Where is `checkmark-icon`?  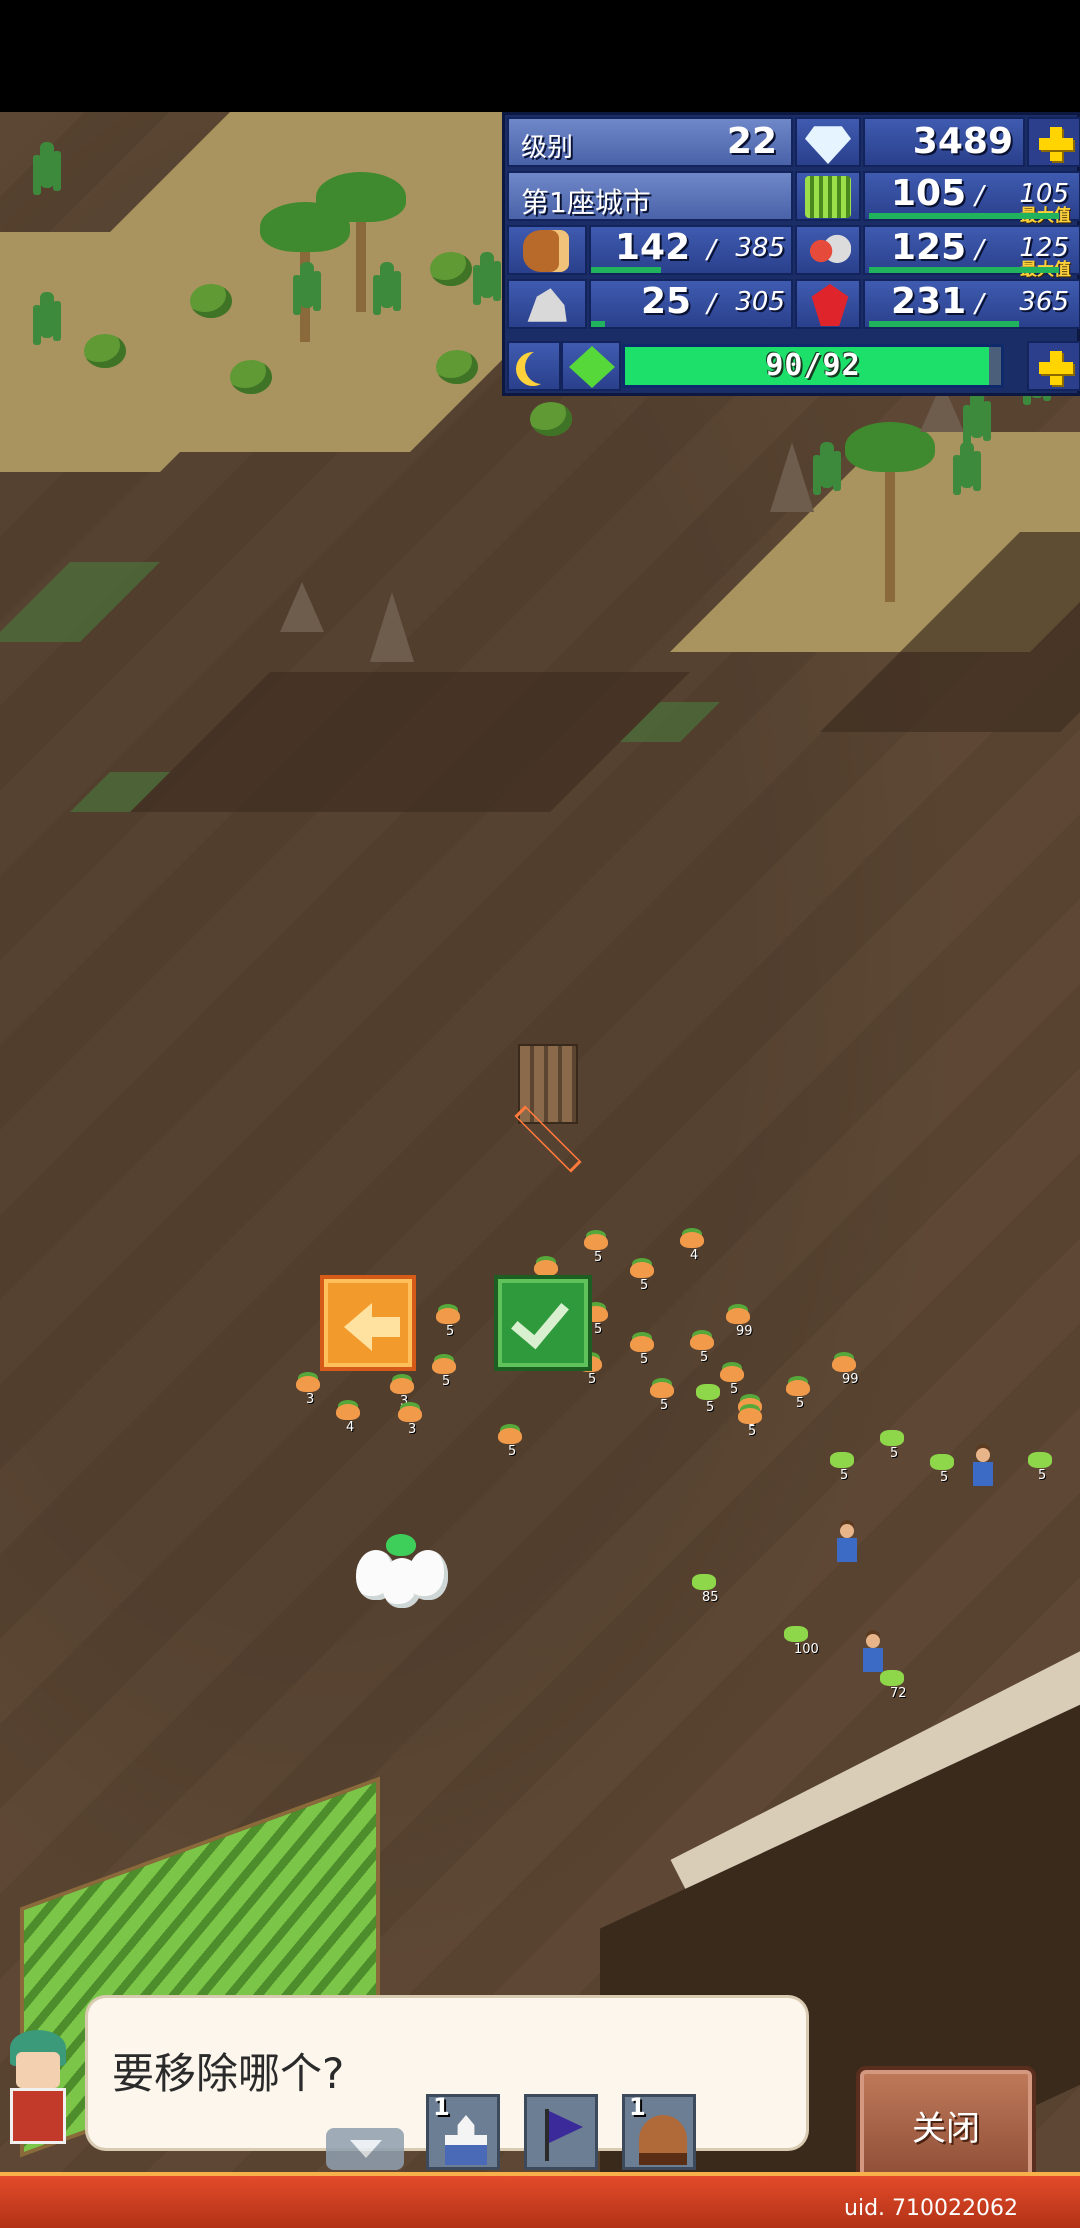 checkmark-icon is located at coordinates (540, 1319).